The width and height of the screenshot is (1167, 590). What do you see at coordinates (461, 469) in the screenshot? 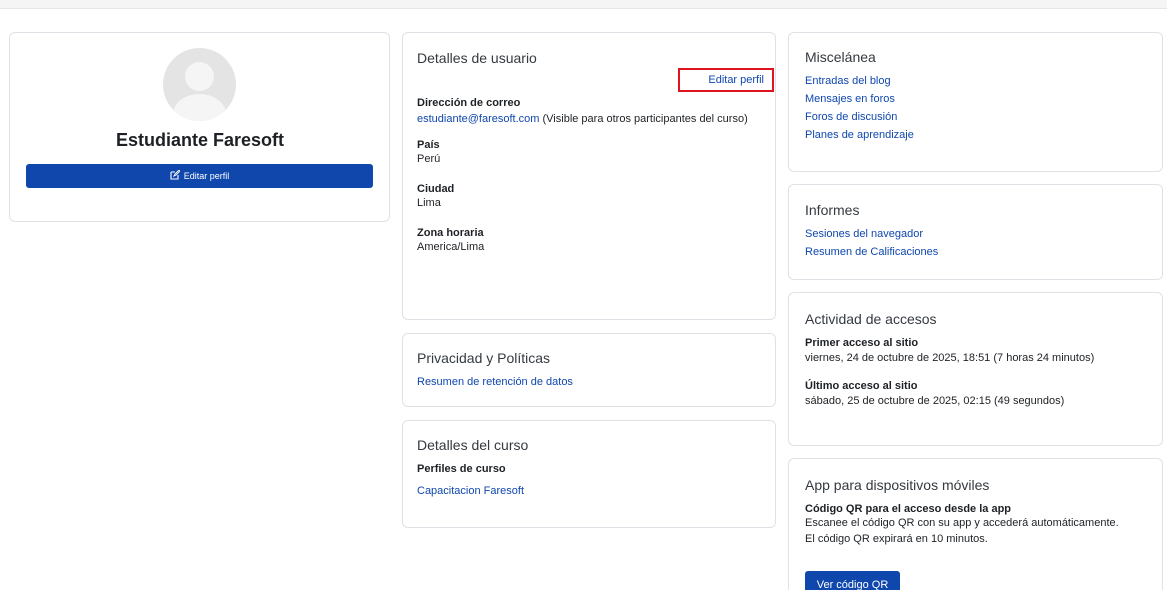
I see `course-profiles-label: Perfiles de curso` at bounding box center [461, 469].